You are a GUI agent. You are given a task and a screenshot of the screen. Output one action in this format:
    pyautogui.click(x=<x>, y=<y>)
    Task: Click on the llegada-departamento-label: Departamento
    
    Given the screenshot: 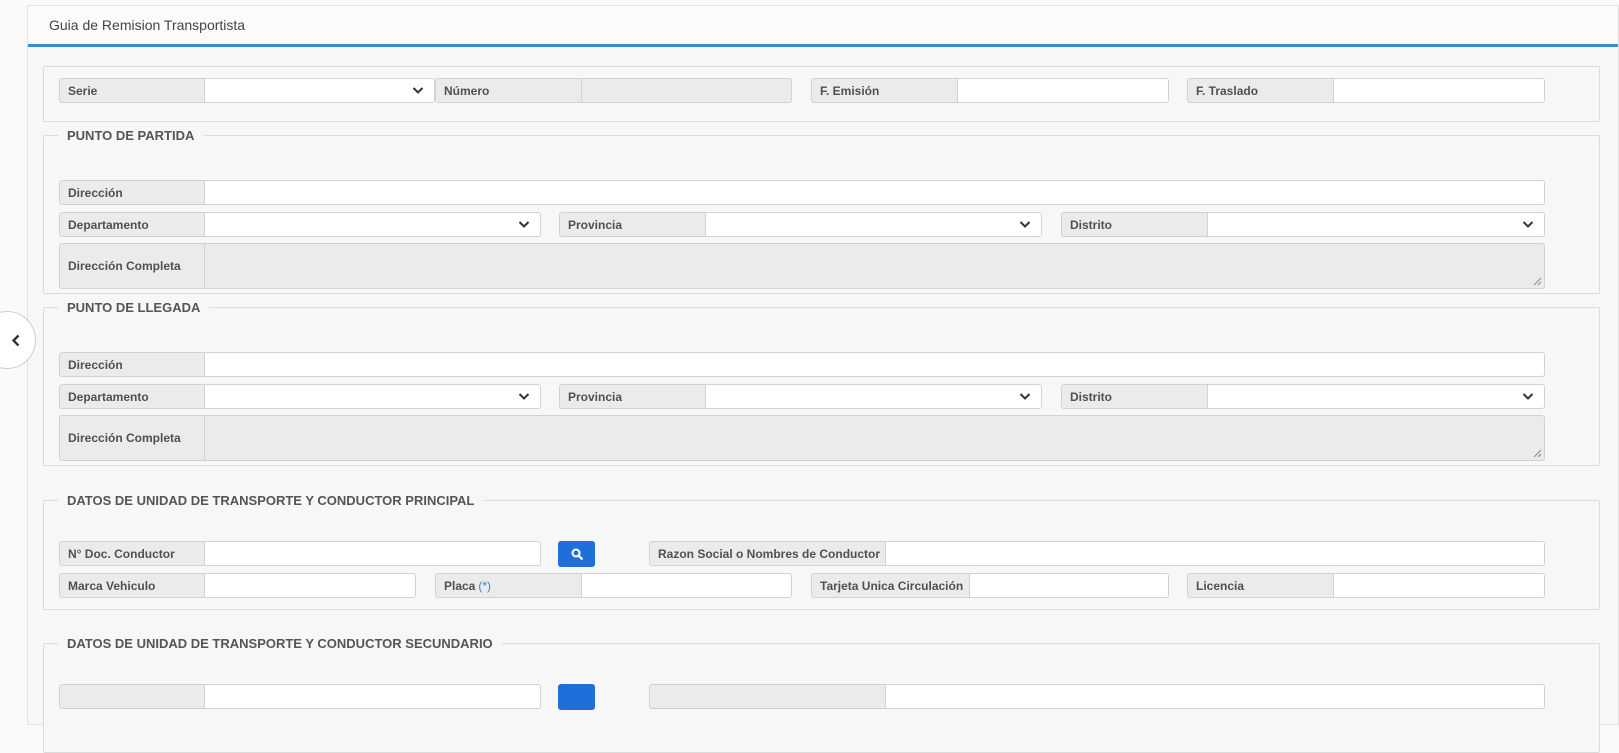 What is the action you would take?
    pyautogui.click(x=131, y=396)
    